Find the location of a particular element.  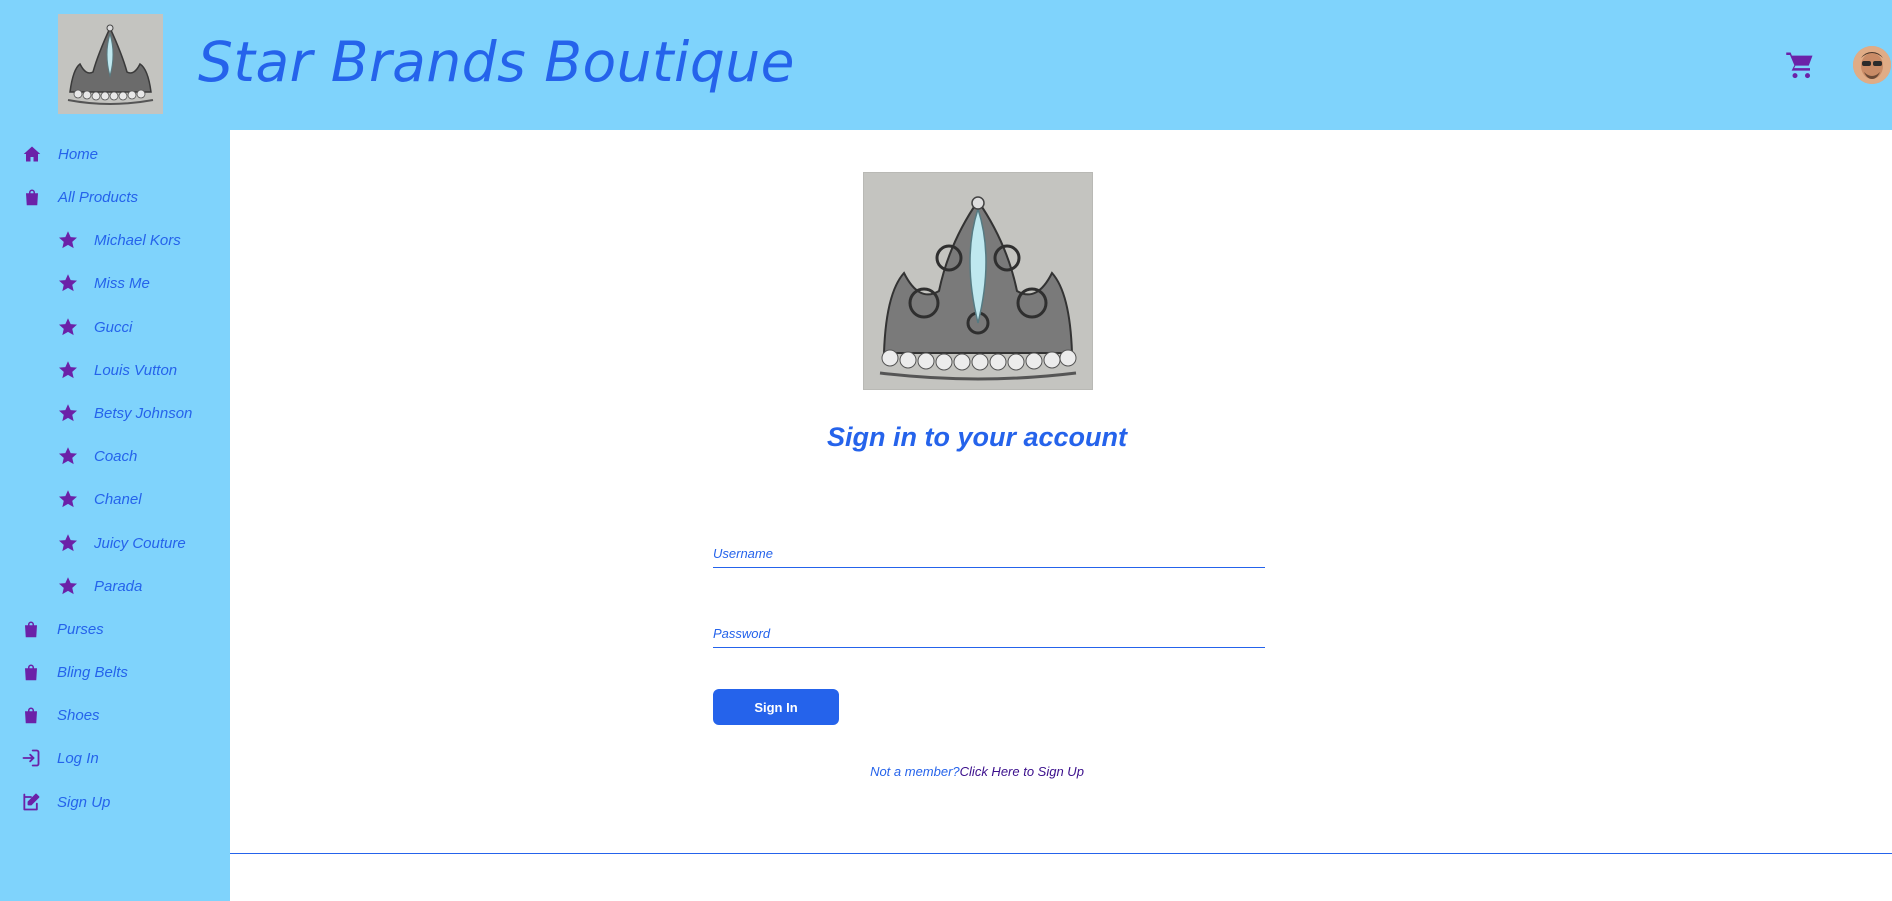

sidebar-item-michael-kors: Michael Kors is located at coordinates (119, 240).